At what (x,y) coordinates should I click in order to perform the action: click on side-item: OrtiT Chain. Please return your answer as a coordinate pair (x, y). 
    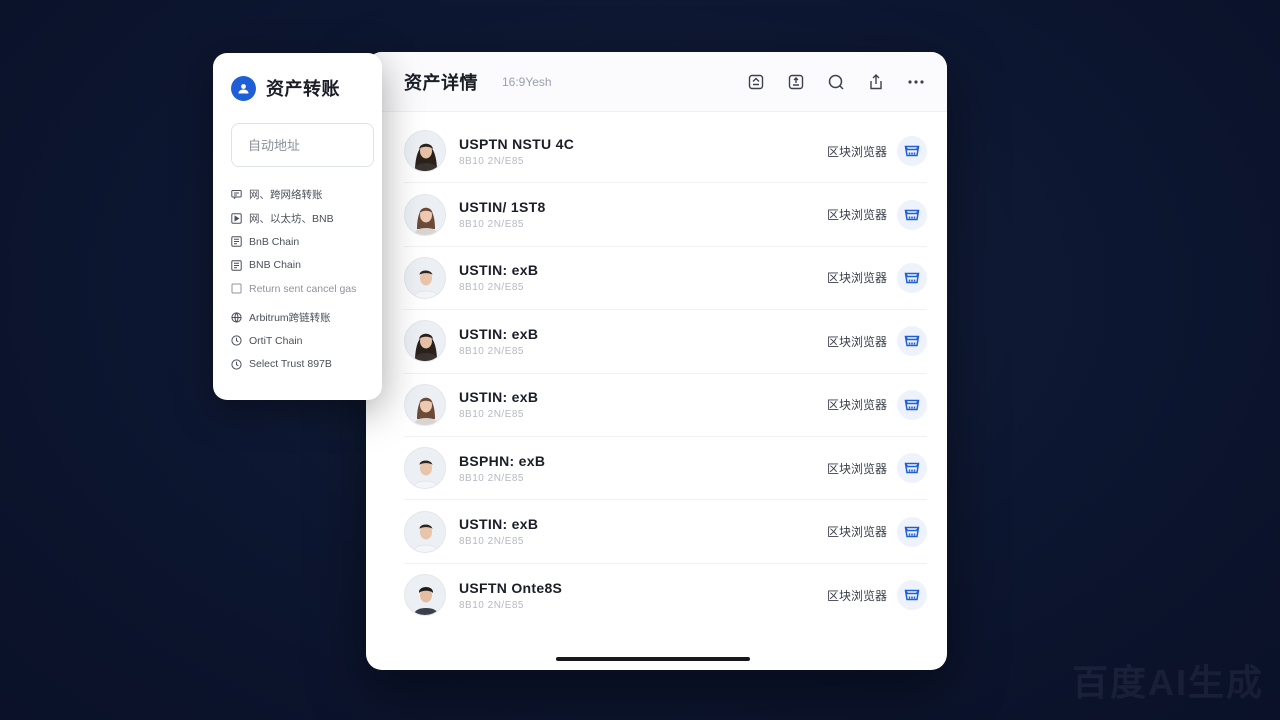
    Looking at the image, I should click on (298, 341).